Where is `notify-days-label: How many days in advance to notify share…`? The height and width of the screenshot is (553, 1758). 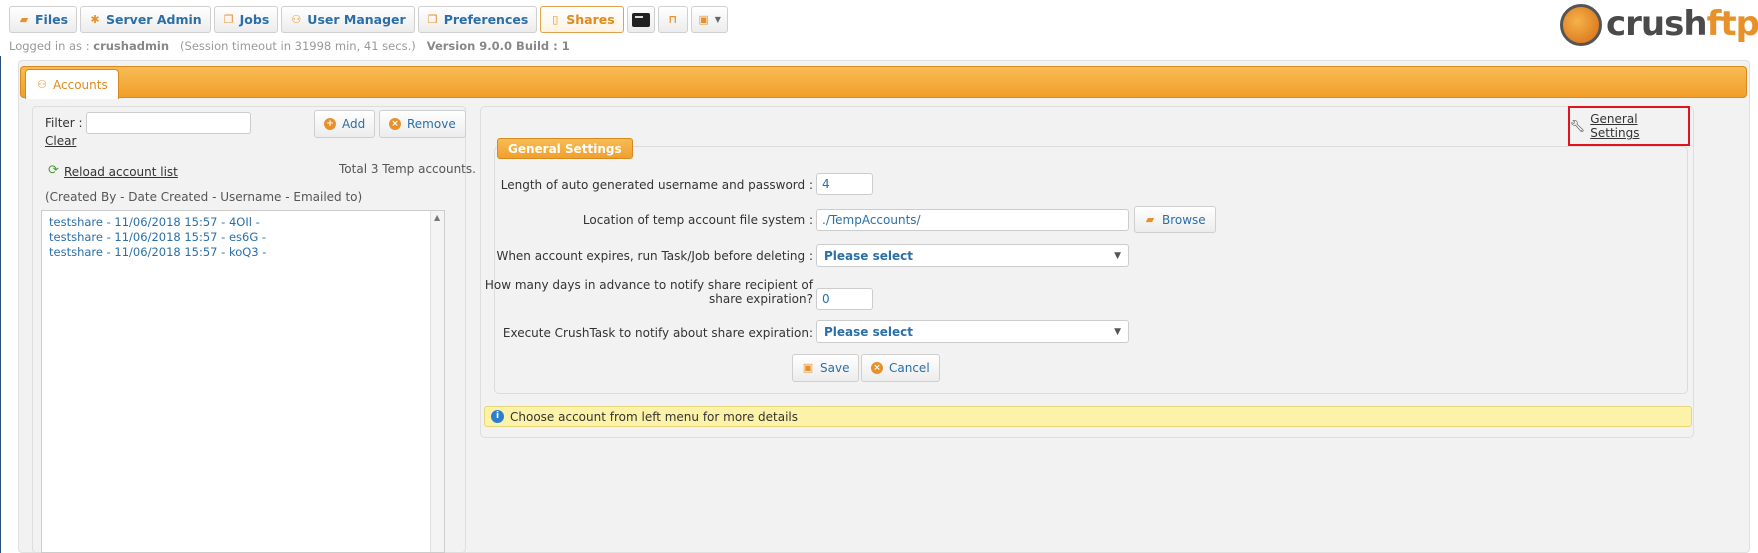 notify-days-label: How many days in advance to notify share… is located at coordinates (649, 292).